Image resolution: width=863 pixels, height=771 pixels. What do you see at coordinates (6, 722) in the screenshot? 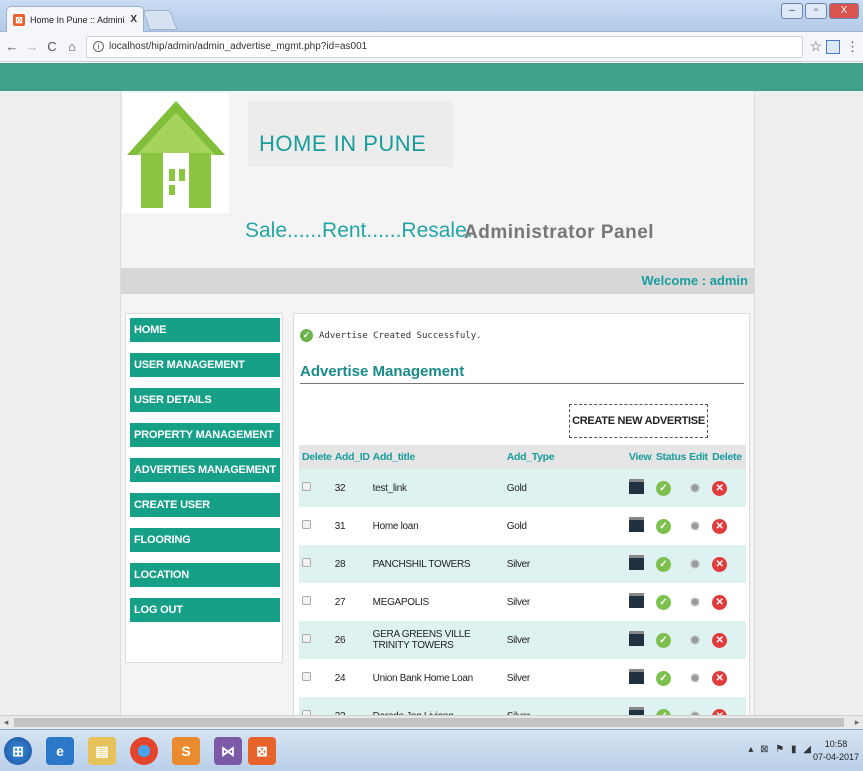
I see `scroll-left-arrow-icon: ◂` at bounding box center [6, 722].